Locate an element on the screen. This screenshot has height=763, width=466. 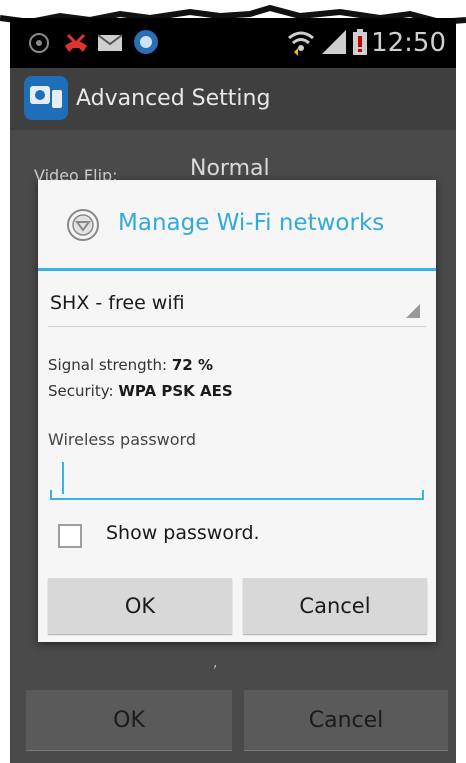
ok-button: OK is located at coordinates (140, 606).